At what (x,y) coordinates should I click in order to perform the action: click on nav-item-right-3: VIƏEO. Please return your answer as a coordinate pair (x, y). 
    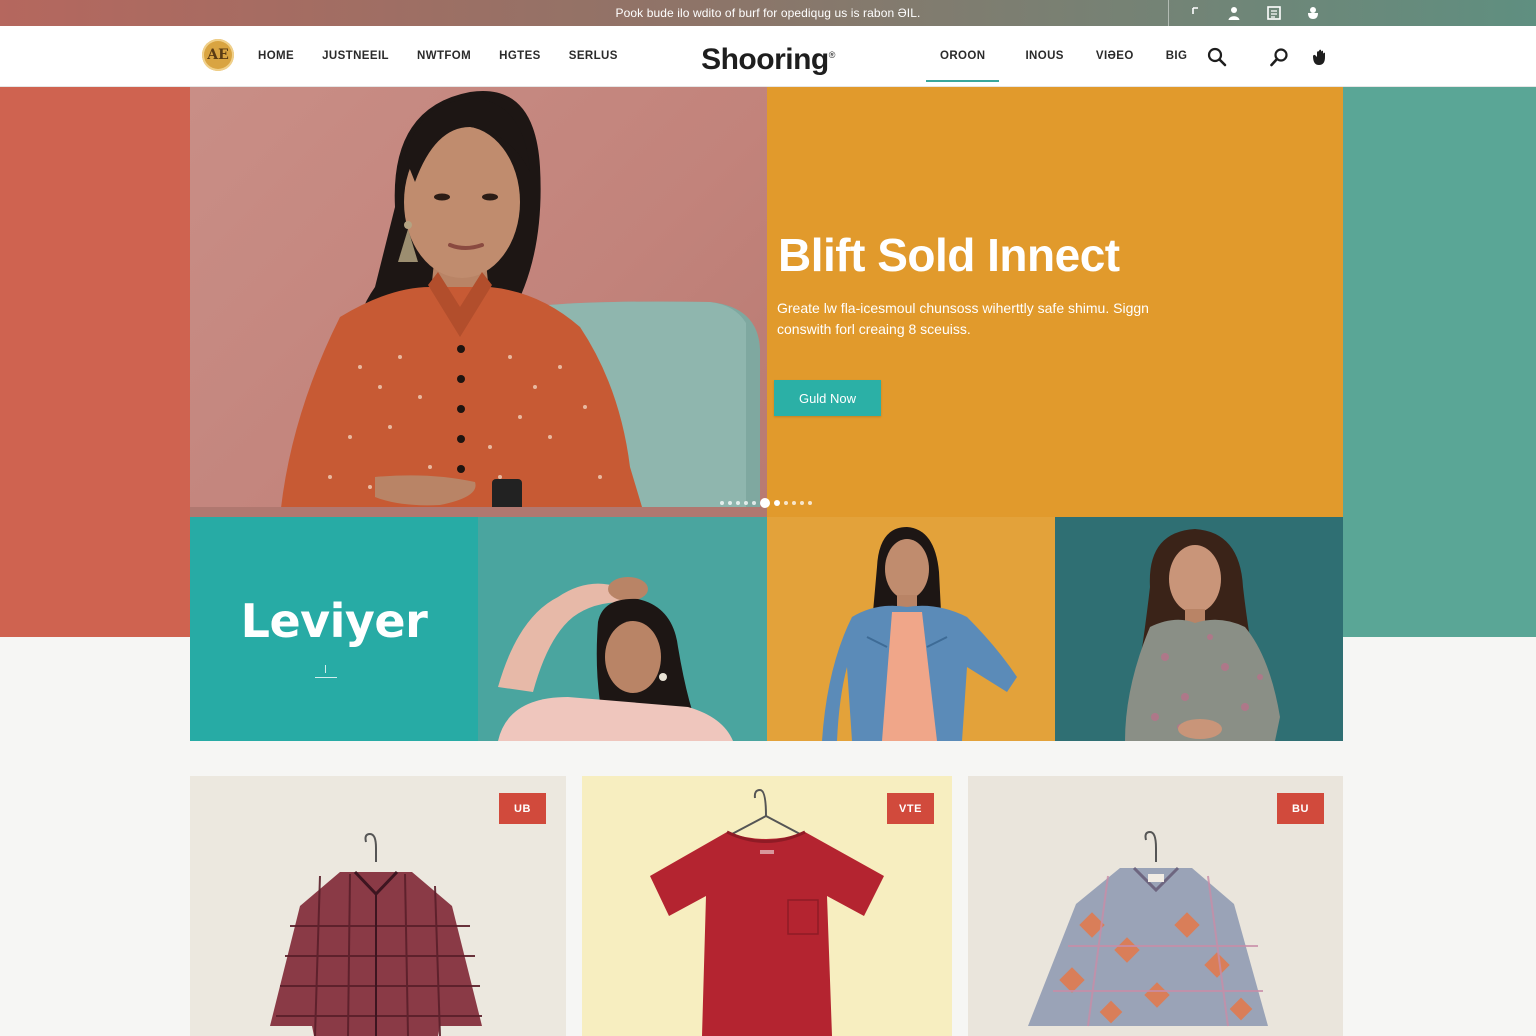
    Looking at the image, I should click on (1115, 56).